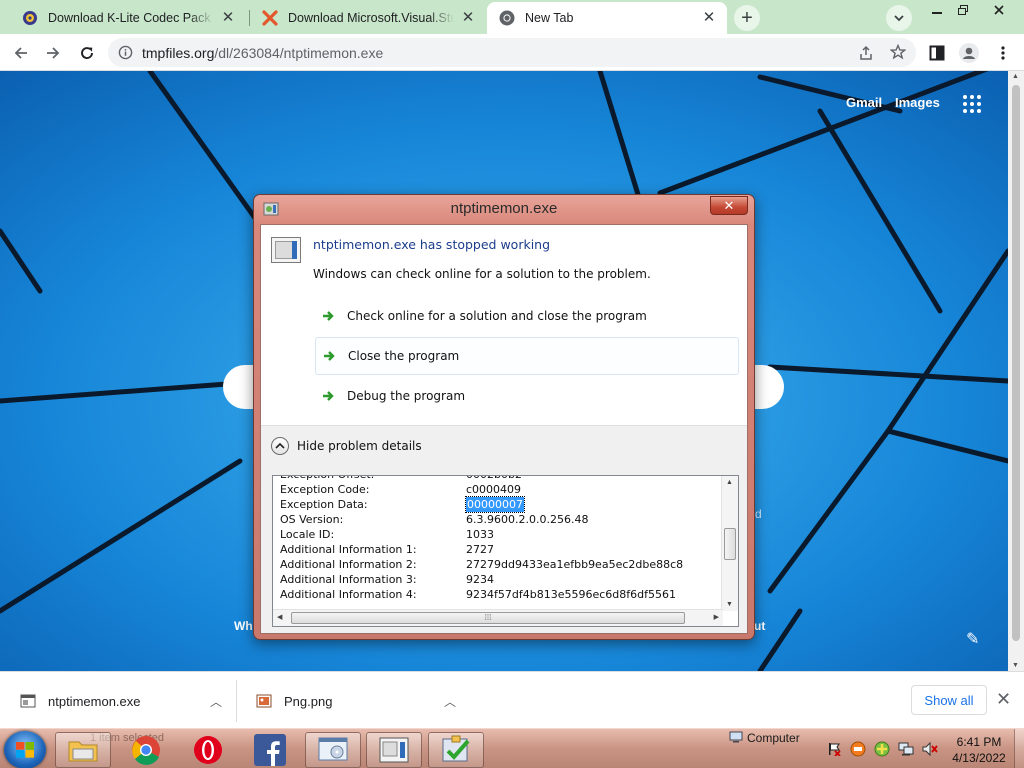 This screenshot has height=768, width=1024. What do you see at coordinates (504, 445) in the screenshot?
I see `details-toggle: Hide problem details` at bounding box center [504, 445].